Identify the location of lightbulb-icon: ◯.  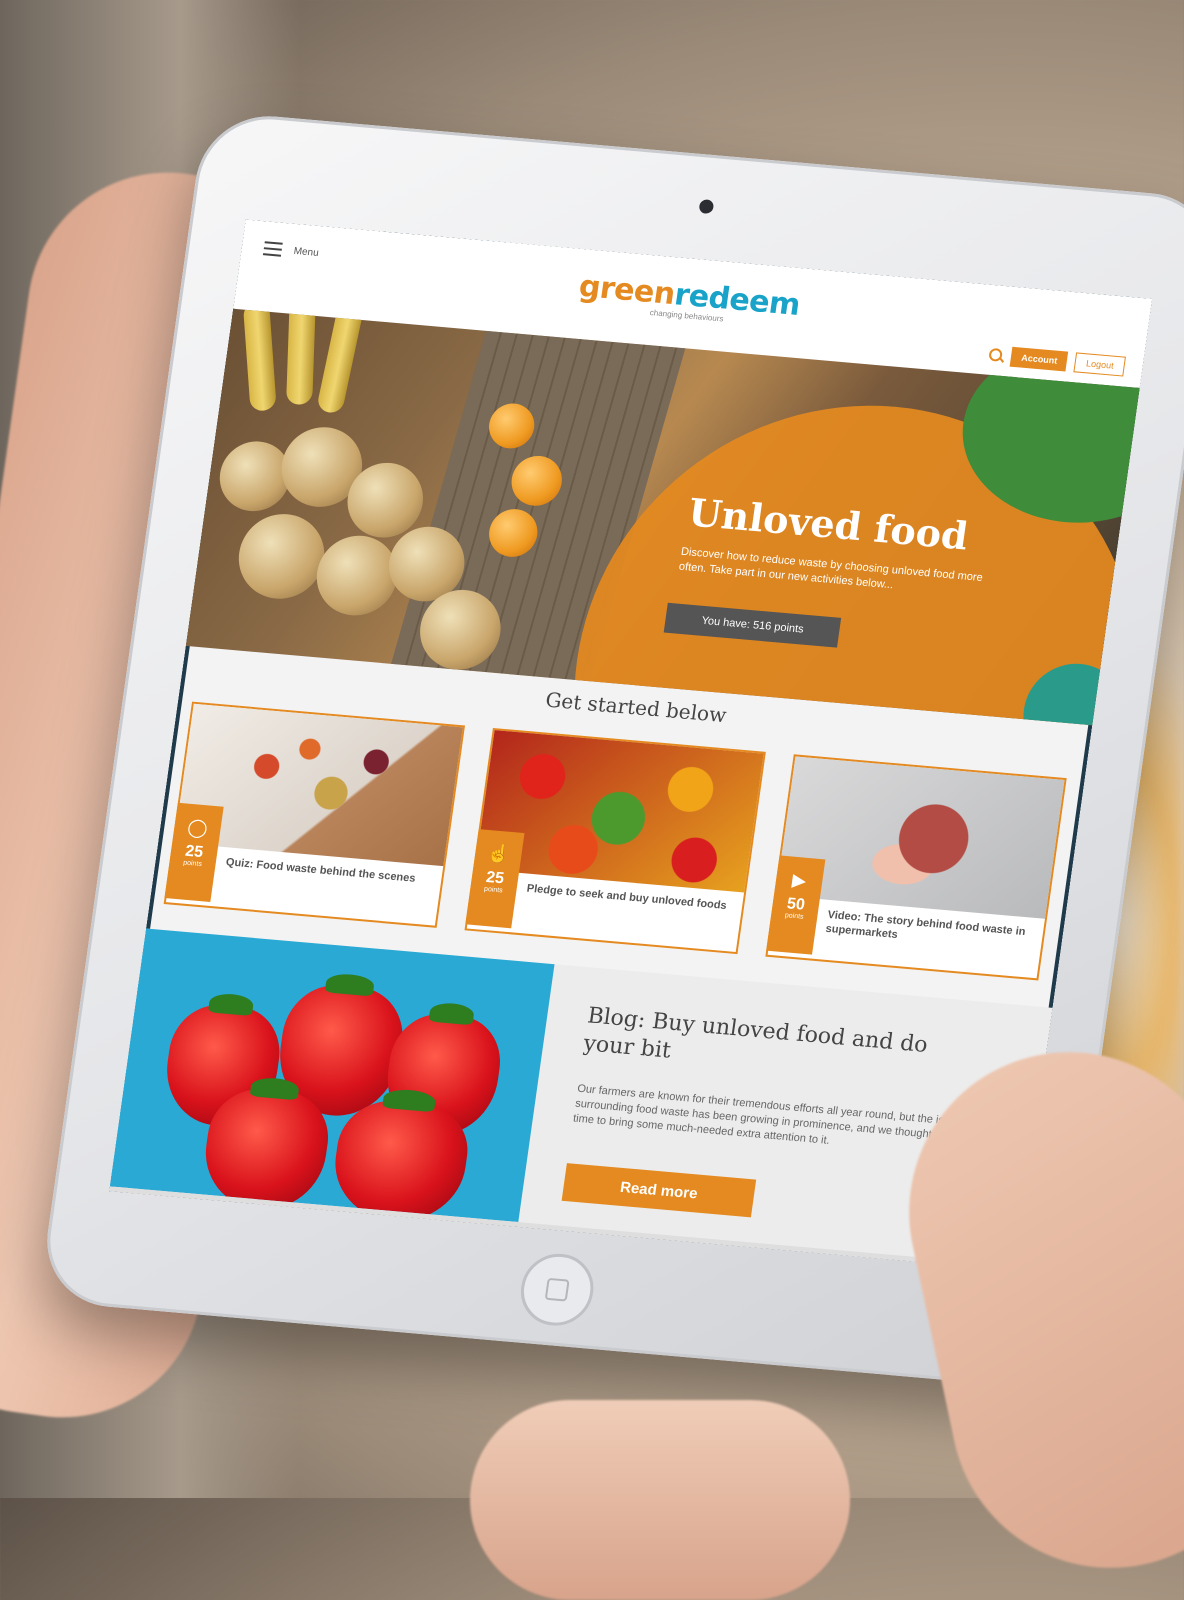
(197, 827).